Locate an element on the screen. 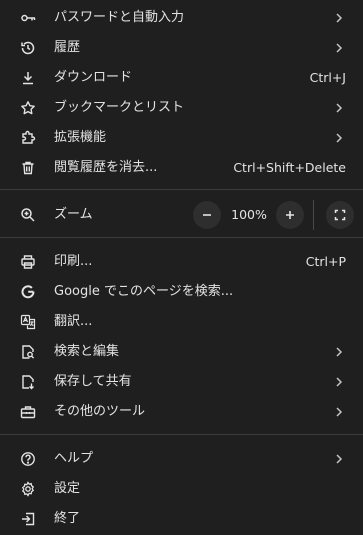 The height and width of the screenshot is (535, 363). star-icon is located at coordinates (28, 108).